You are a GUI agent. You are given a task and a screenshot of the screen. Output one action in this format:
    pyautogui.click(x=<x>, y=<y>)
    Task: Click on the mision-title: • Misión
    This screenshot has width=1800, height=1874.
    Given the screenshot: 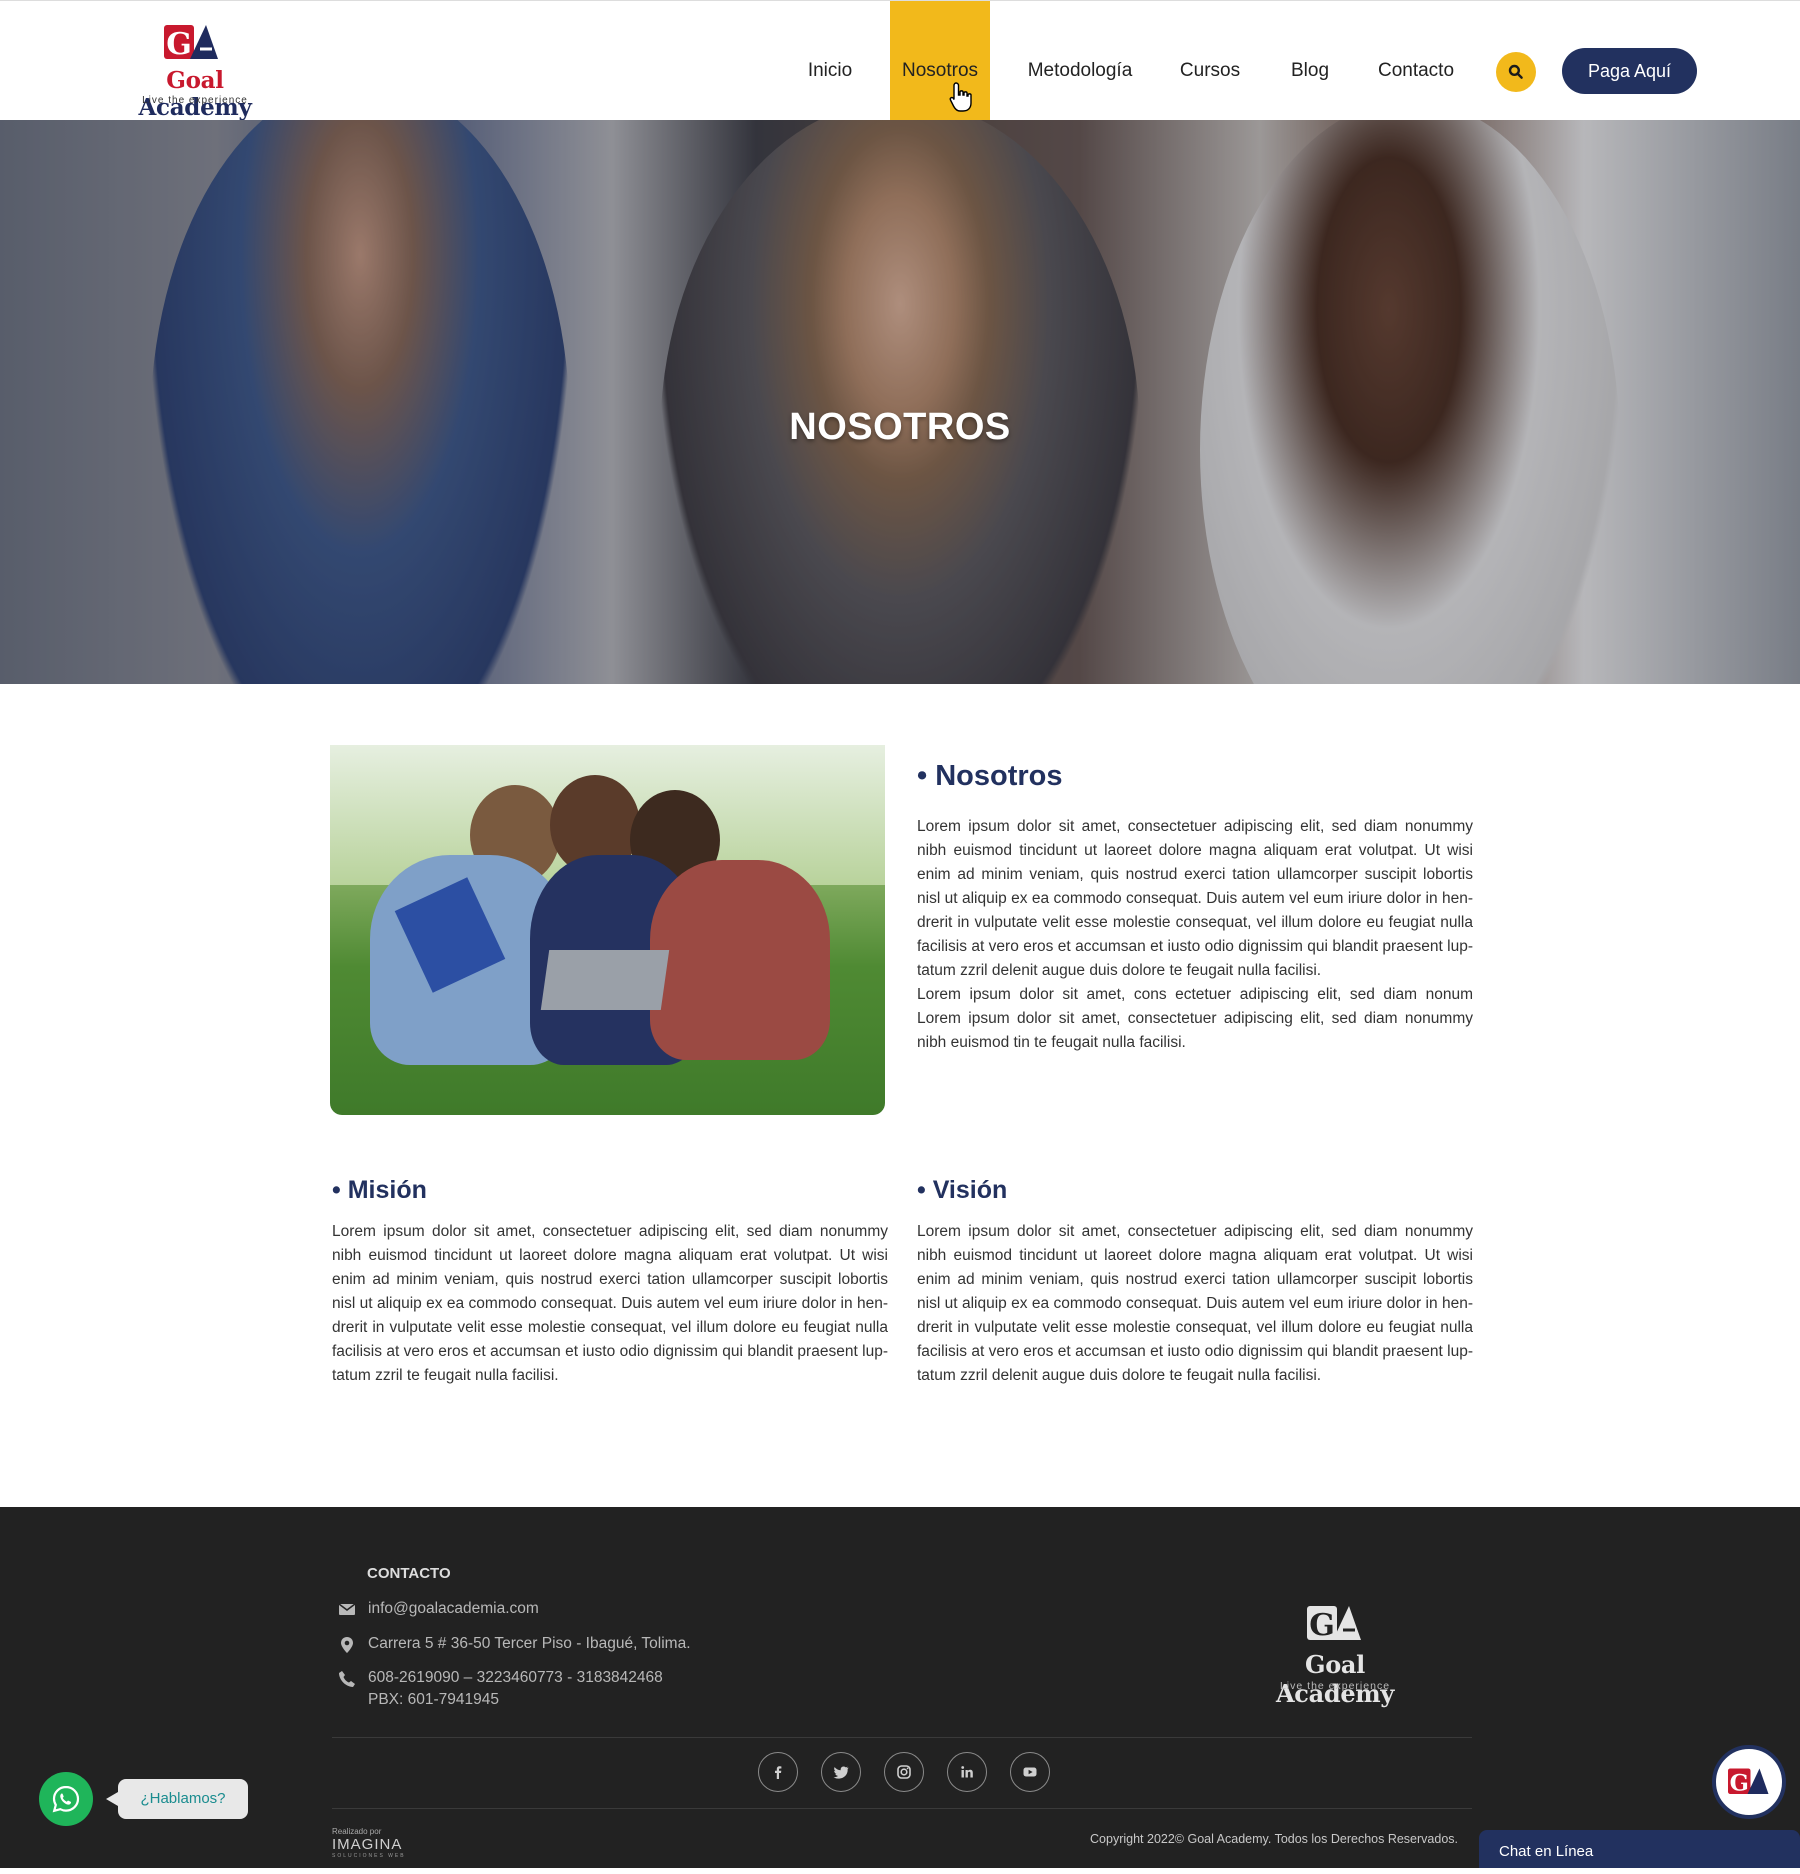 What is the action you would take?
    pyautogui.click(x=379, y=1190)
    